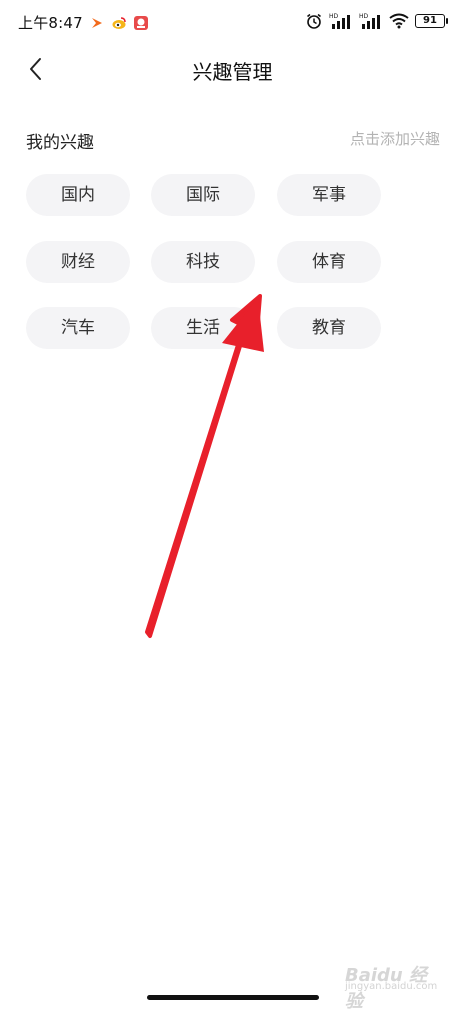  Describe the element at coordinates (339, 21) in the screenshot. I see `signal-hd-icon: HD` at that location.